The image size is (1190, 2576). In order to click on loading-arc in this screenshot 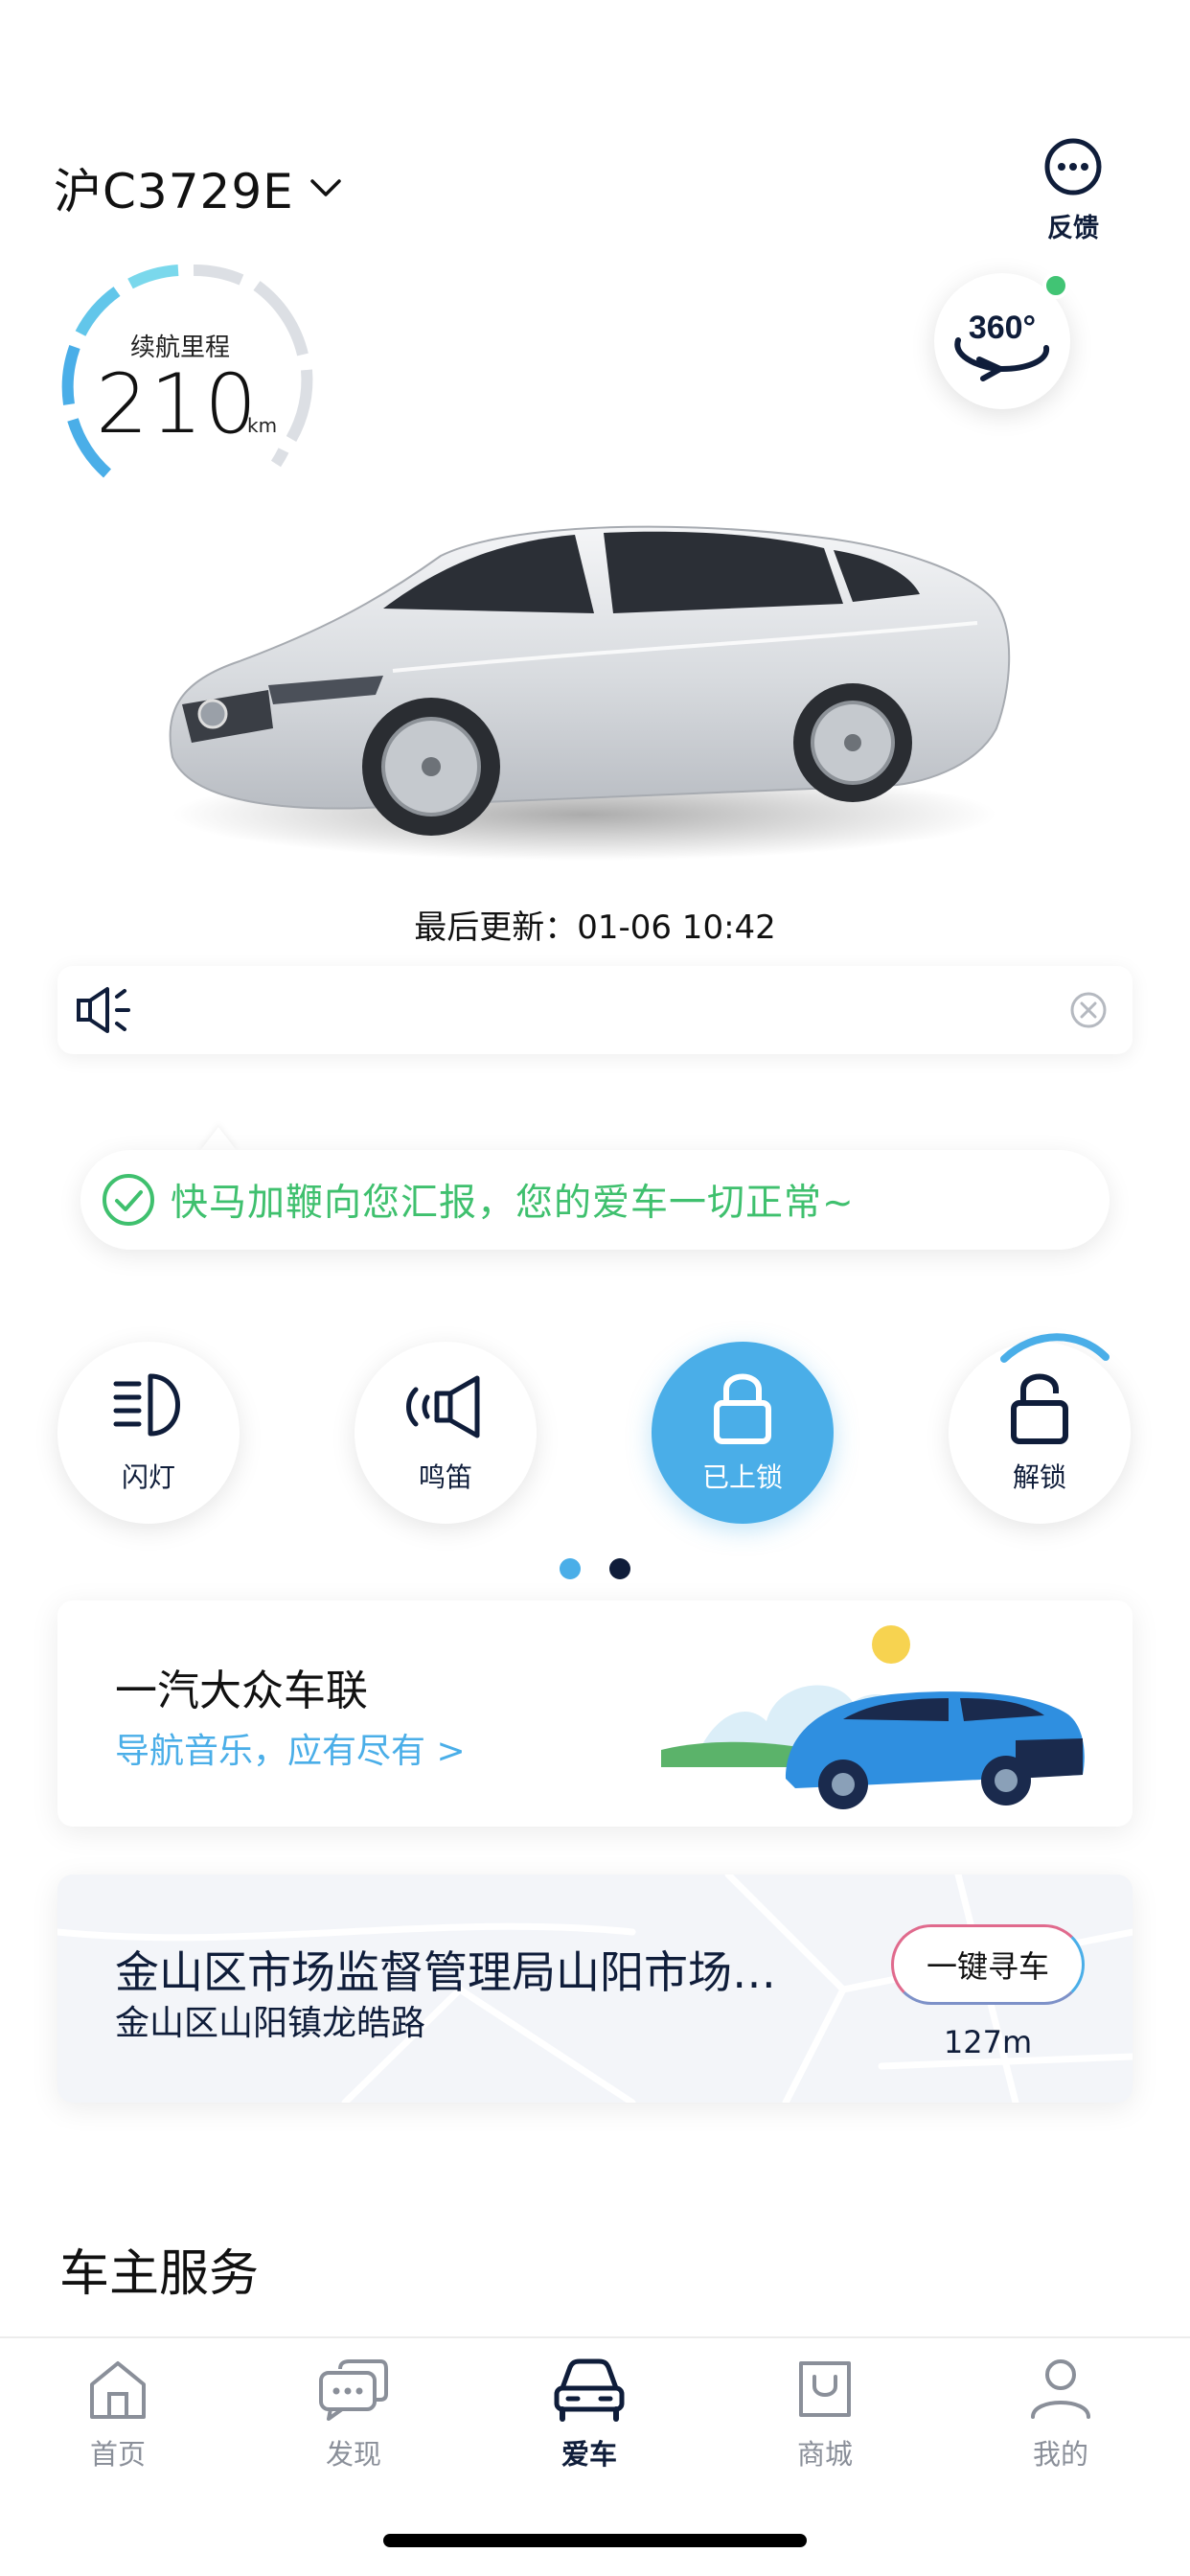, I will do `click(1055, 1348)`.